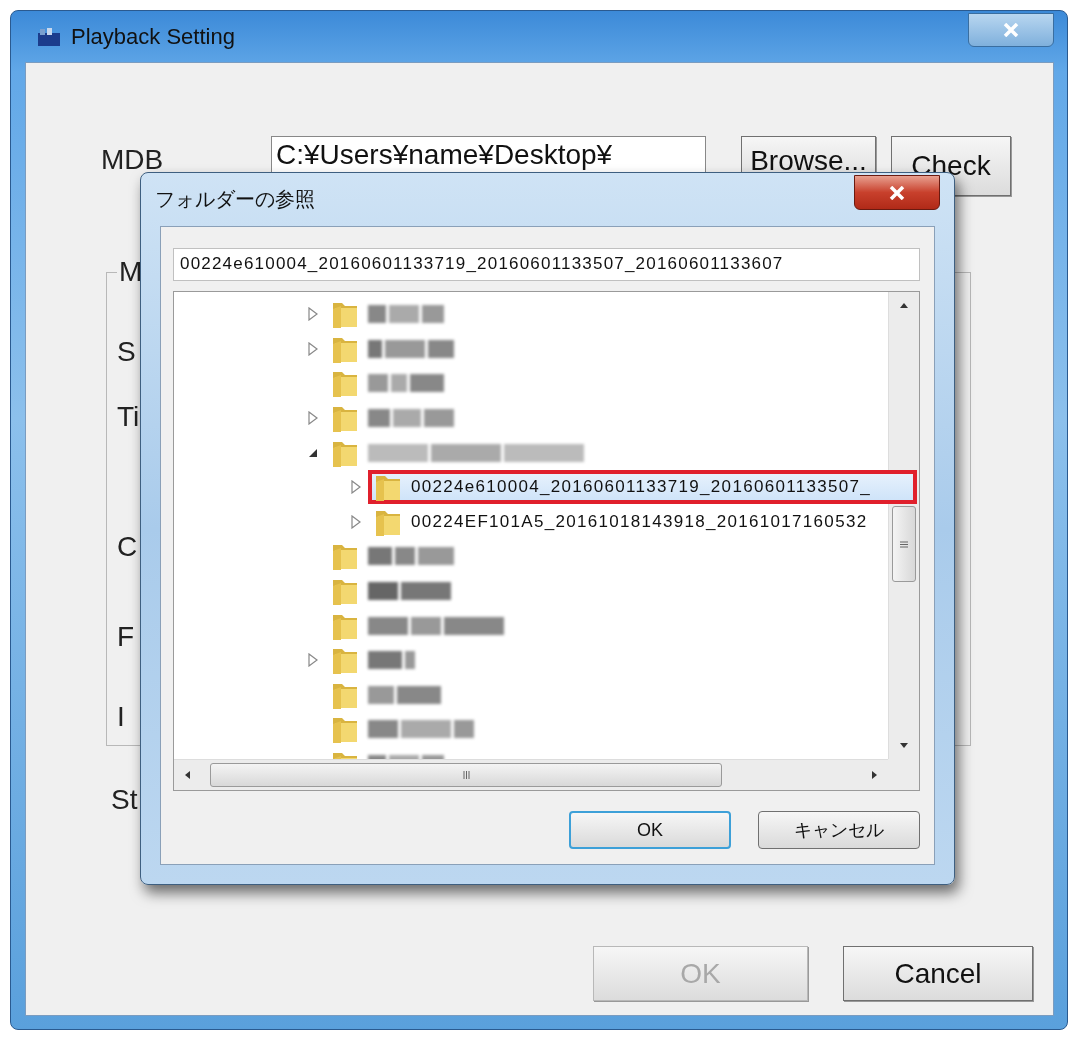 The image size is (1073, 1043). Describe the element at coordinates (874, 775) in the screenshot. I see `scroll-right-icon` at that location.